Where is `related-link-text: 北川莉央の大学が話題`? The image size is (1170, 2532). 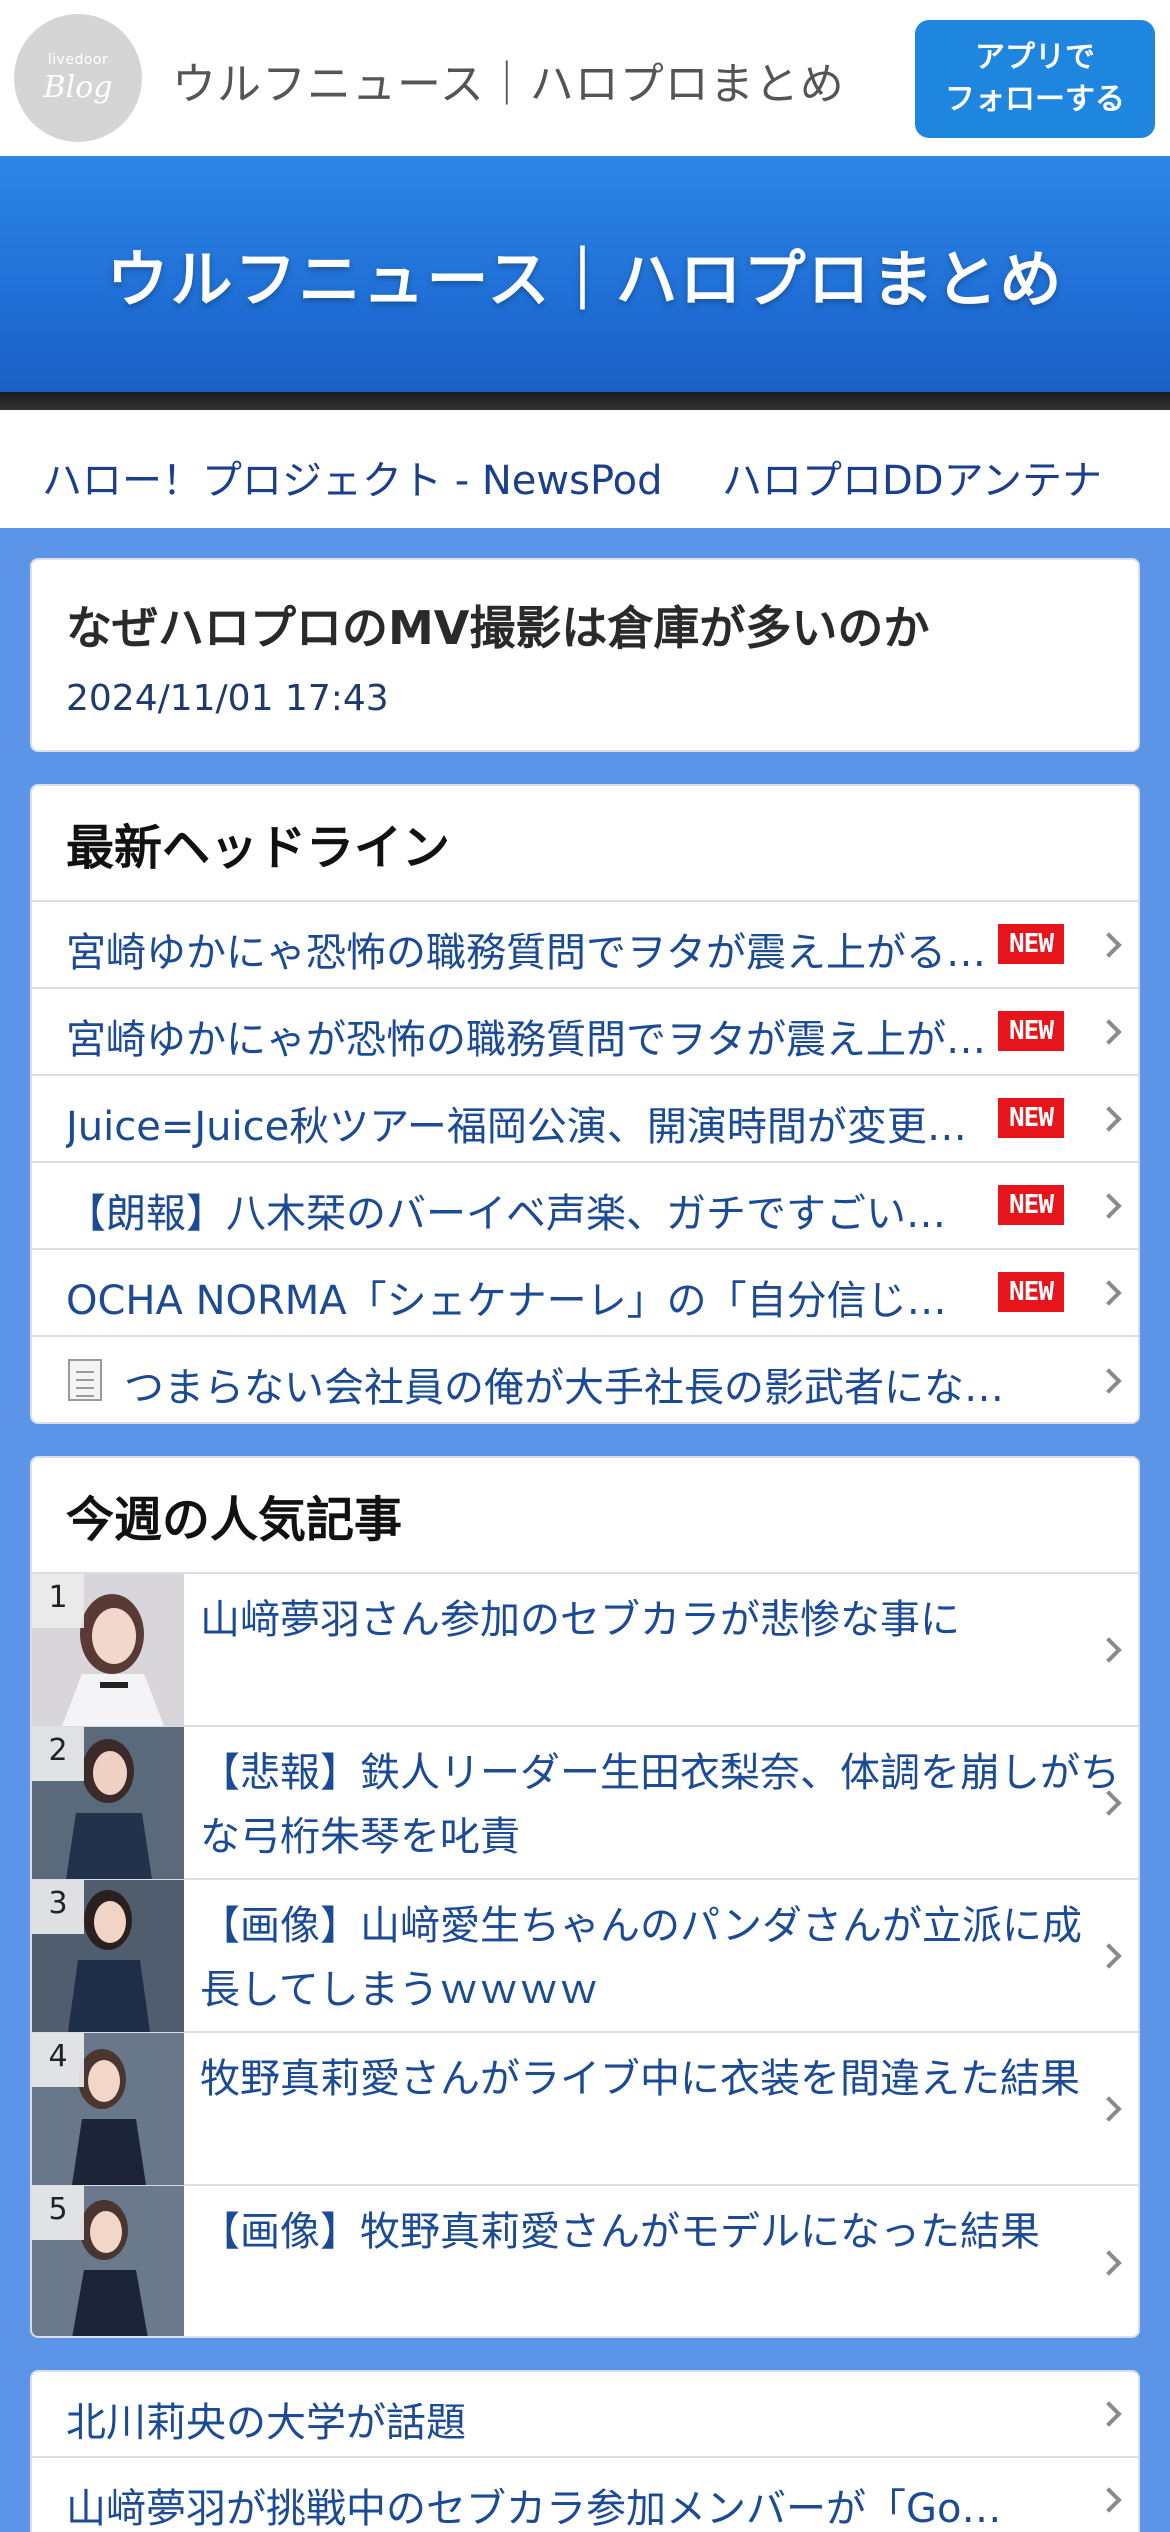 related-link-text: 北川莉央の大学が話題 is located at coordinates (266, 2423).